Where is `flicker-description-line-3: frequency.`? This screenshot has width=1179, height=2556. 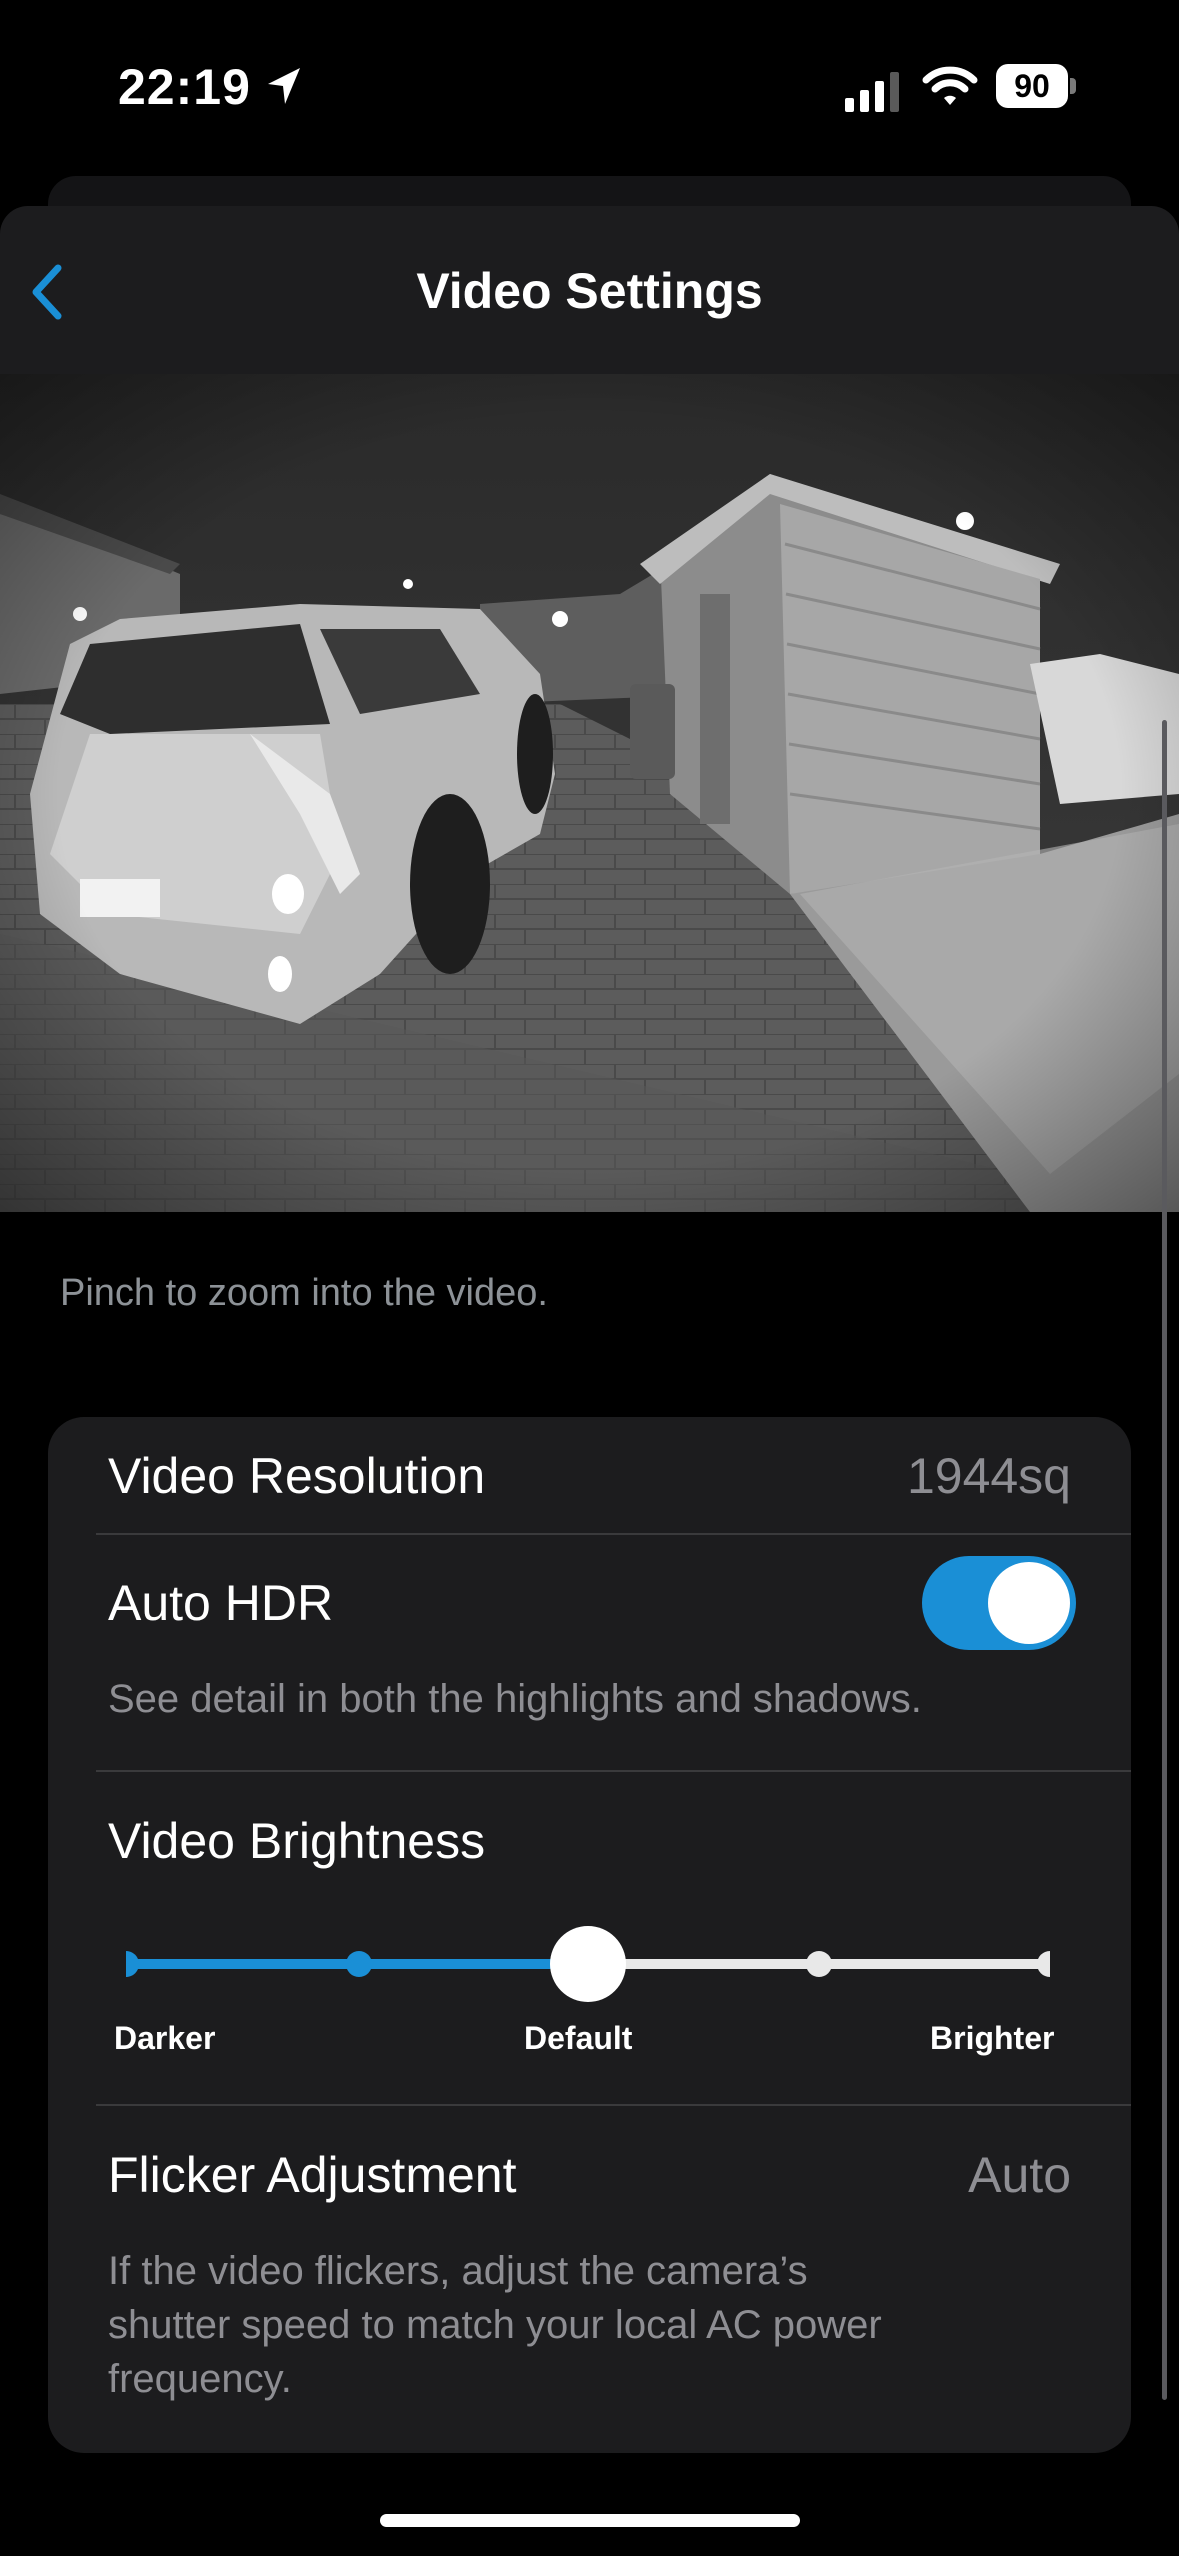
flicker-description-line-3: frequency. is located at coordinates (200, 2379).